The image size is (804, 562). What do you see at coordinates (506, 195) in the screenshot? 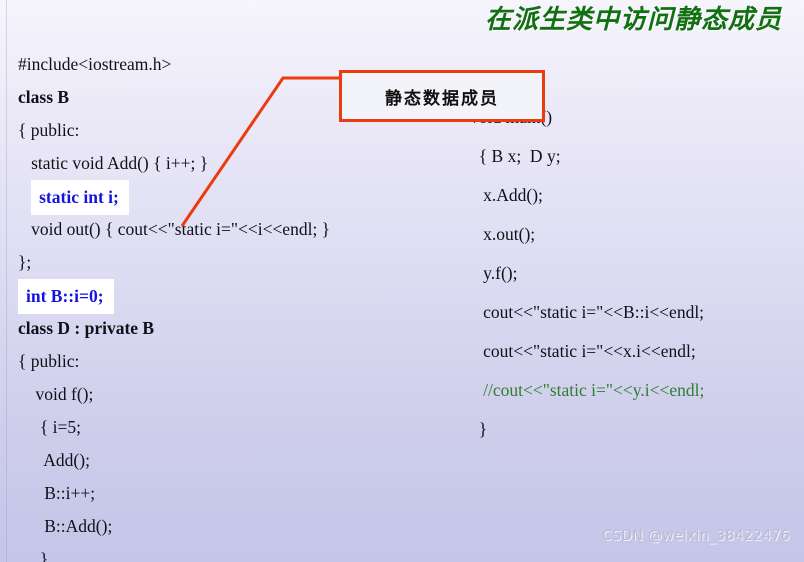
I see `code-text: x.Add();` at bounding box center [506, 195].